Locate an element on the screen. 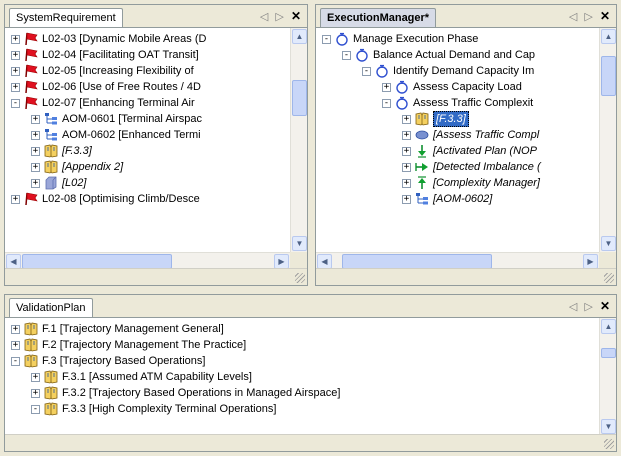 This screenshot has height=456, width=621. tree-row: + [Appendix 2] is located at coordinates (147, 167).